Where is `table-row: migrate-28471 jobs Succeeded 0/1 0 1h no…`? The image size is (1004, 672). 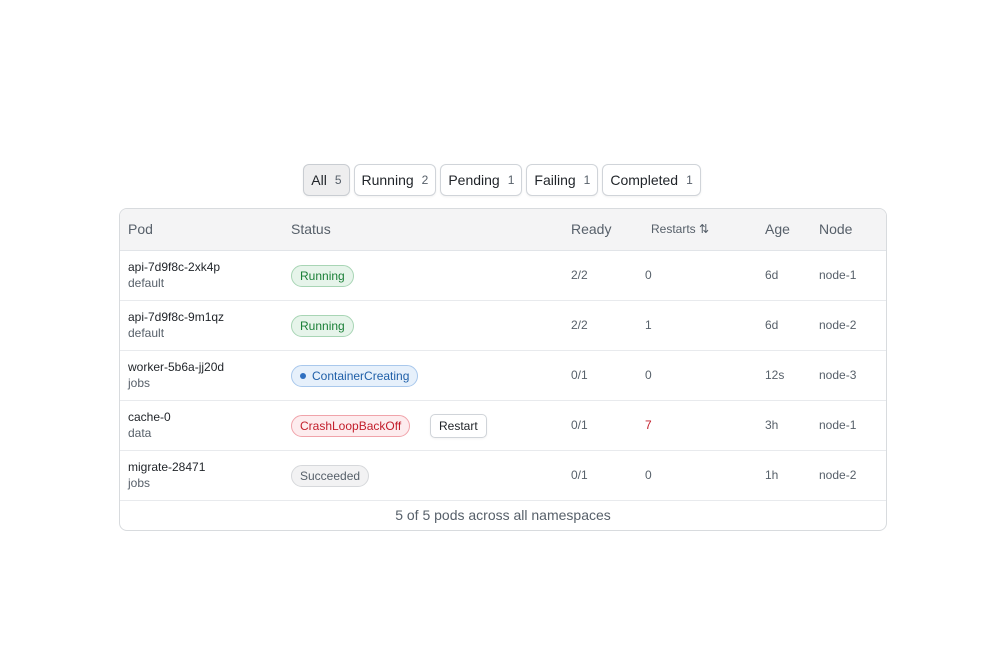 table-row: migrate-28471 jobs Succeeded 0/1 0 1h no… is located at coordinates (503, 476).